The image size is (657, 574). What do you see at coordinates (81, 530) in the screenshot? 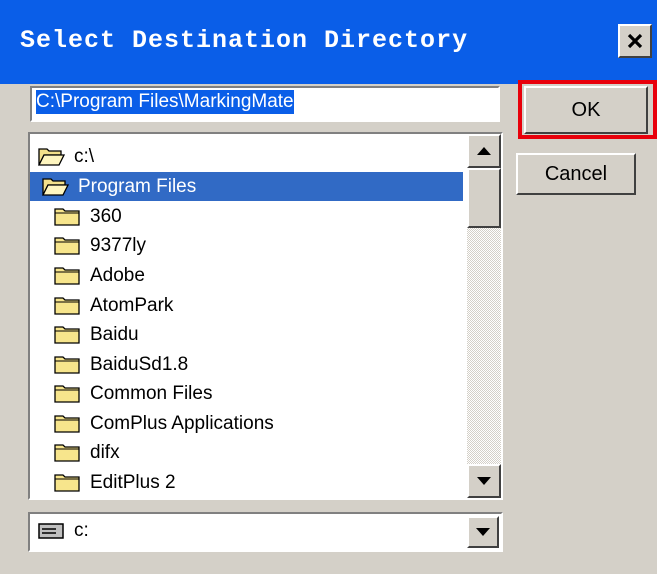
I see `drive-label: c:` at bounding box center [81, 530].